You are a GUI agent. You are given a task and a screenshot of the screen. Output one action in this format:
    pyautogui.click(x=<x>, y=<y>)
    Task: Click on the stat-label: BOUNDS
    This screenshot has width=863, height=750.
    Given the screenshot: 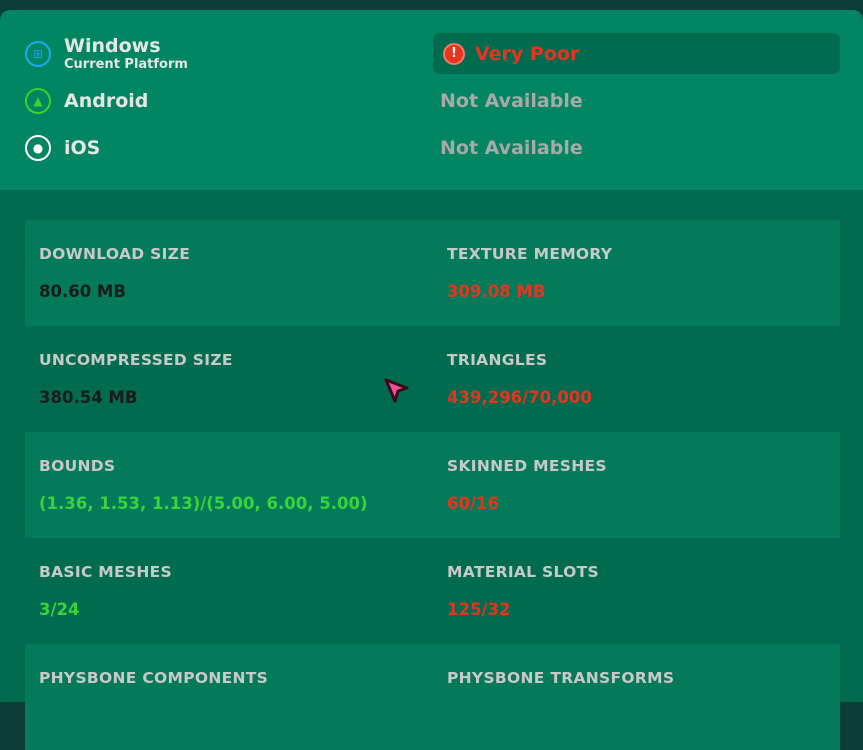 What is the action you would take?
    pyautogui.click(x=77, y=466)
    